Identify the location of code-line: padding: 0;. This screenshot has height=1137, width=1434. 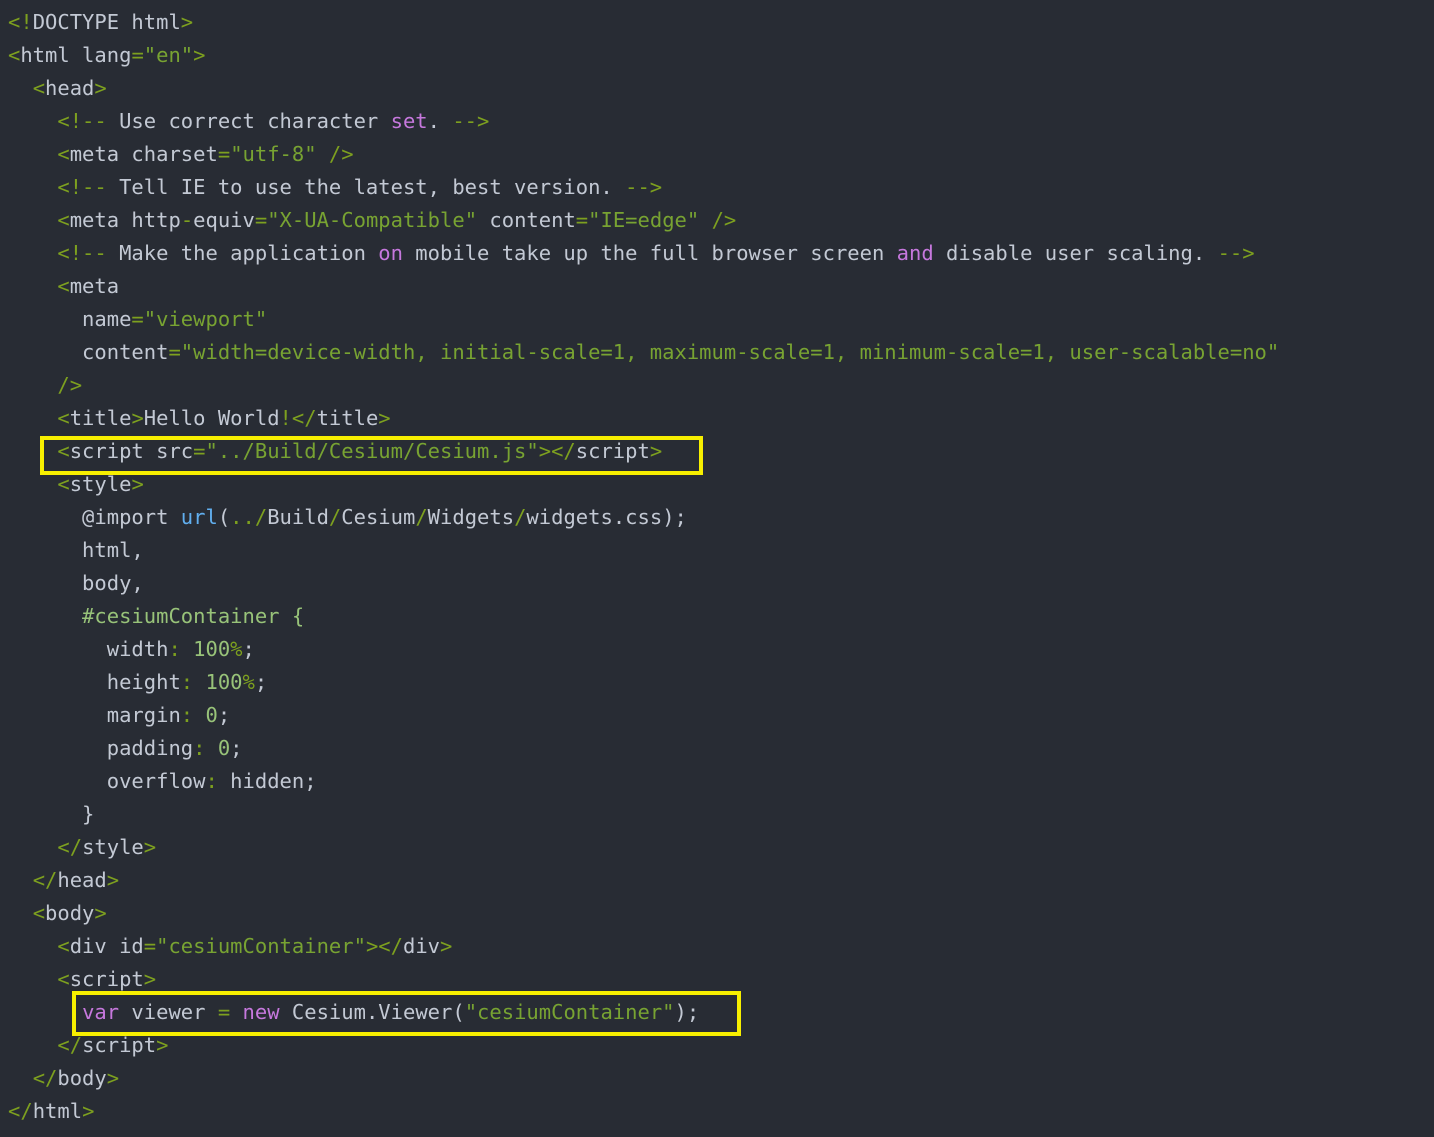
(125, 748).